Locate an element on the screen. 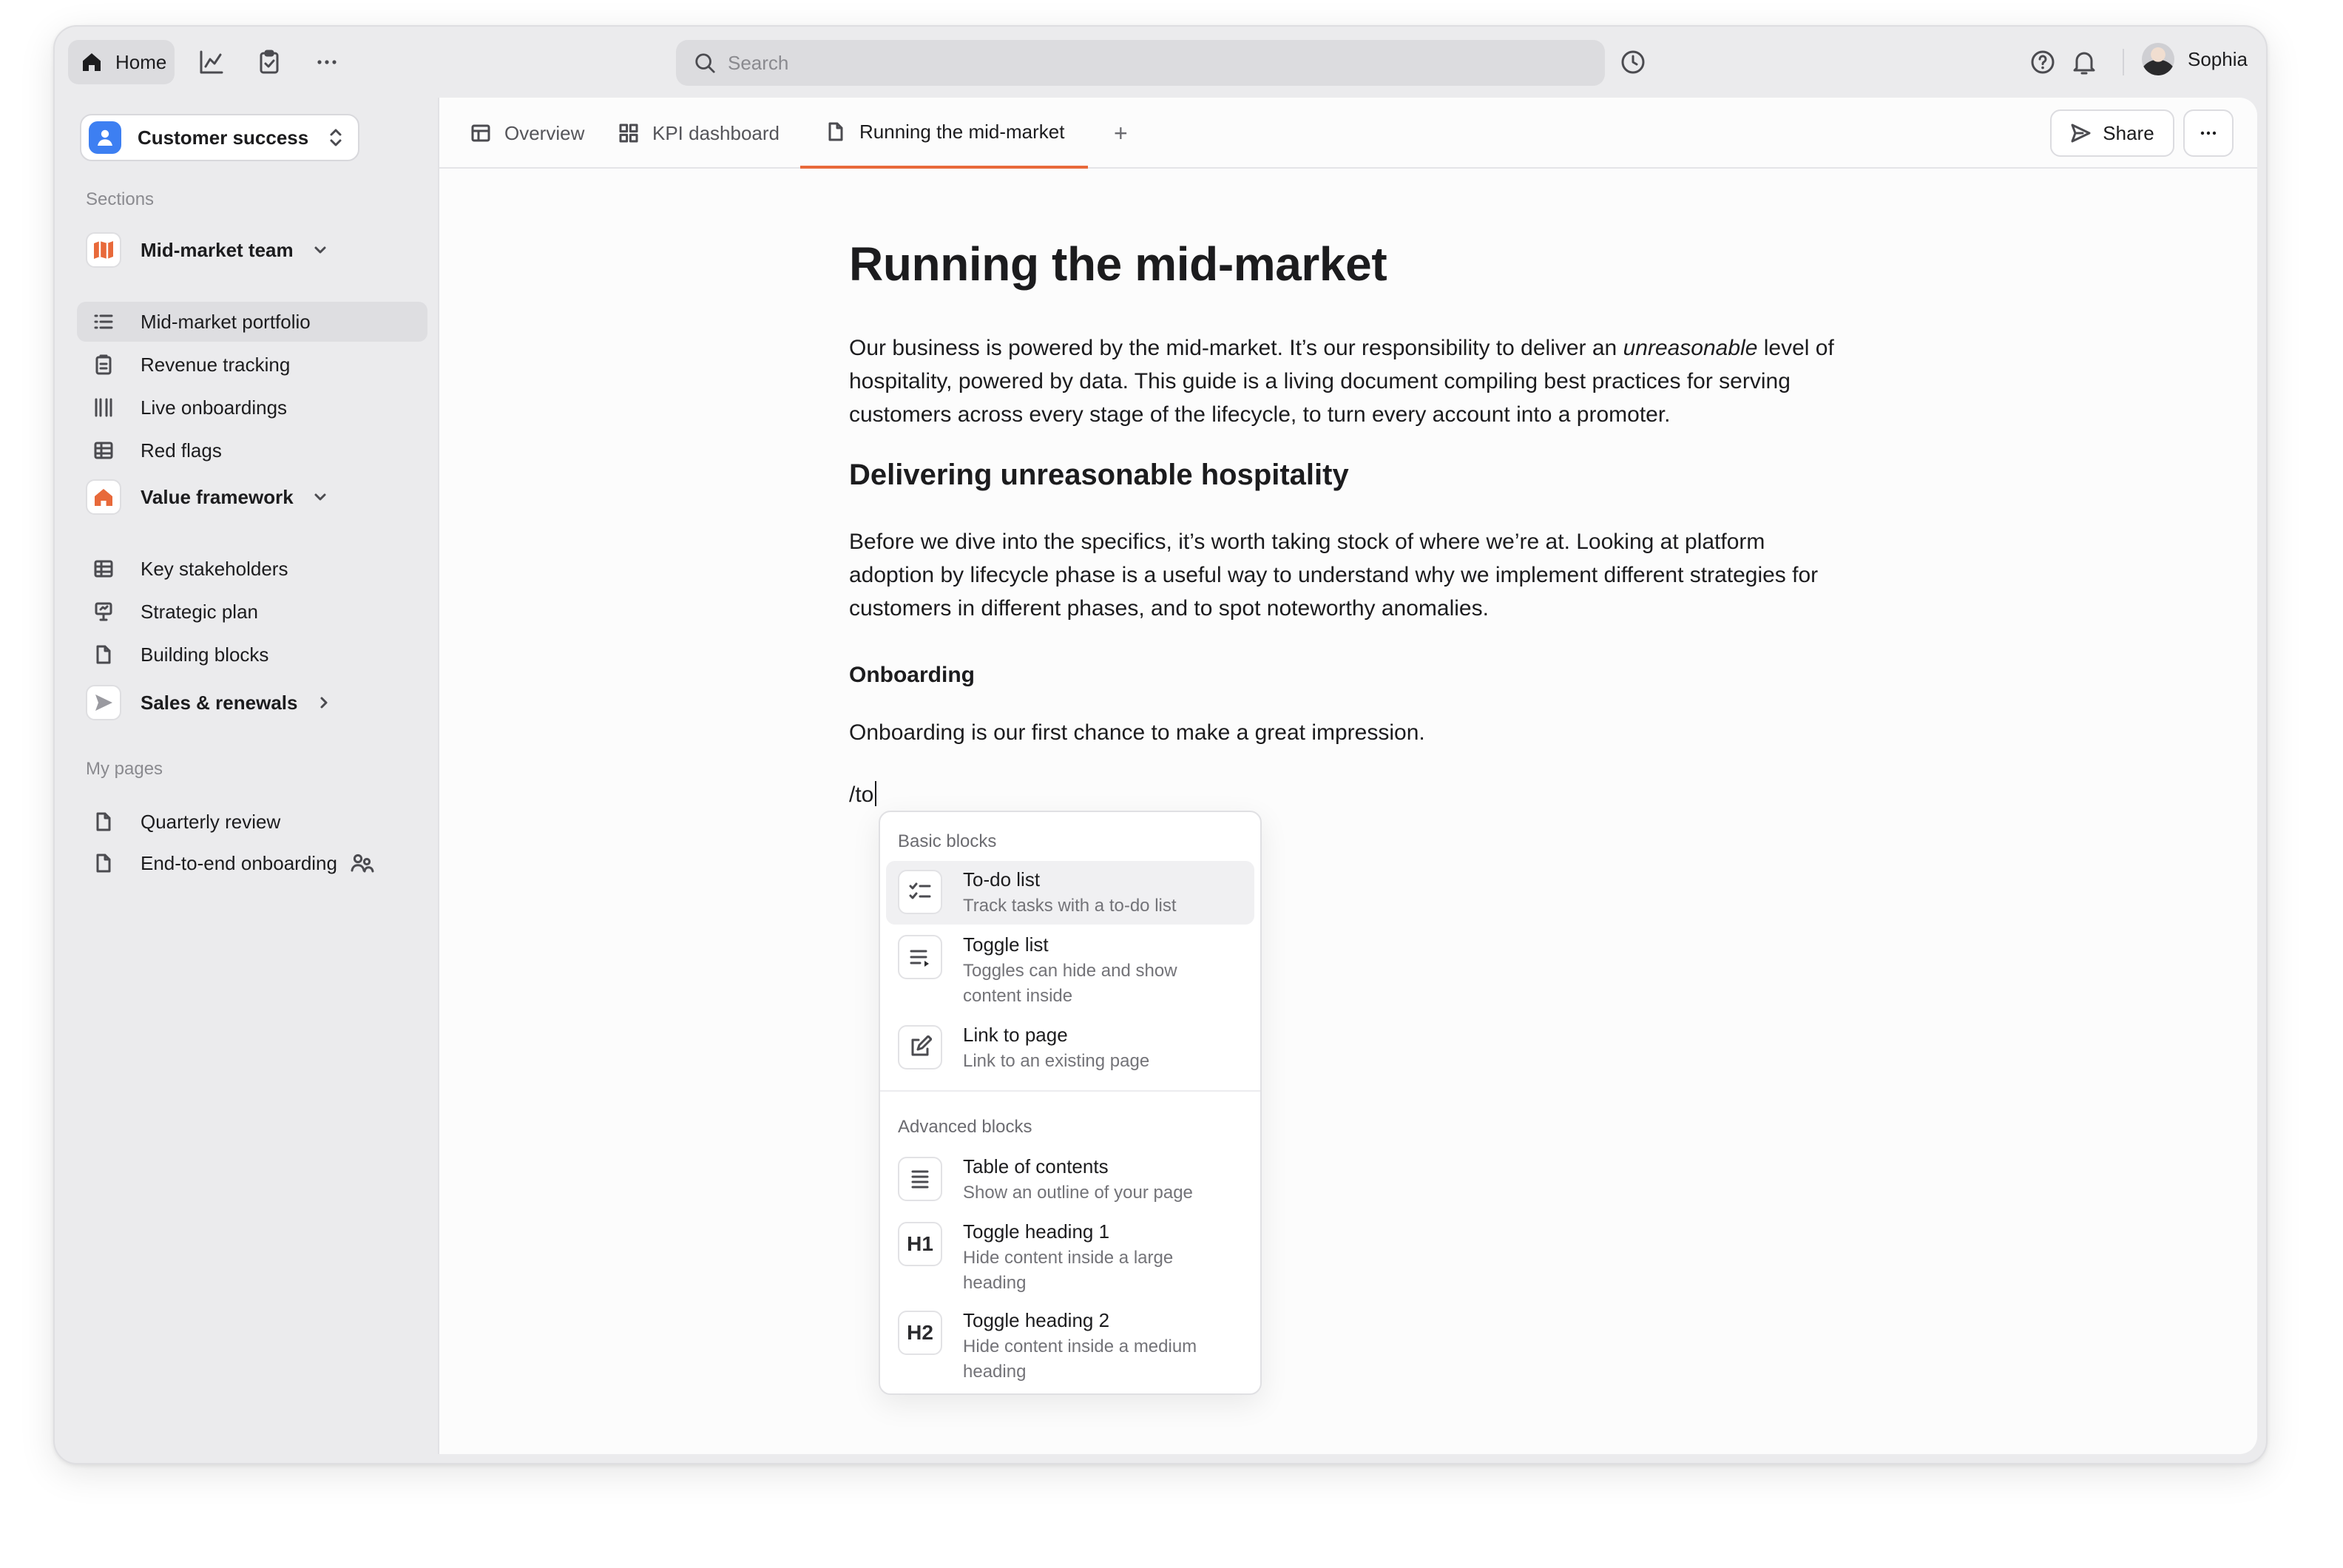 This screenshot has width=2343, height=1568. tab-overview: Overview is located at coordinates (527, 133).